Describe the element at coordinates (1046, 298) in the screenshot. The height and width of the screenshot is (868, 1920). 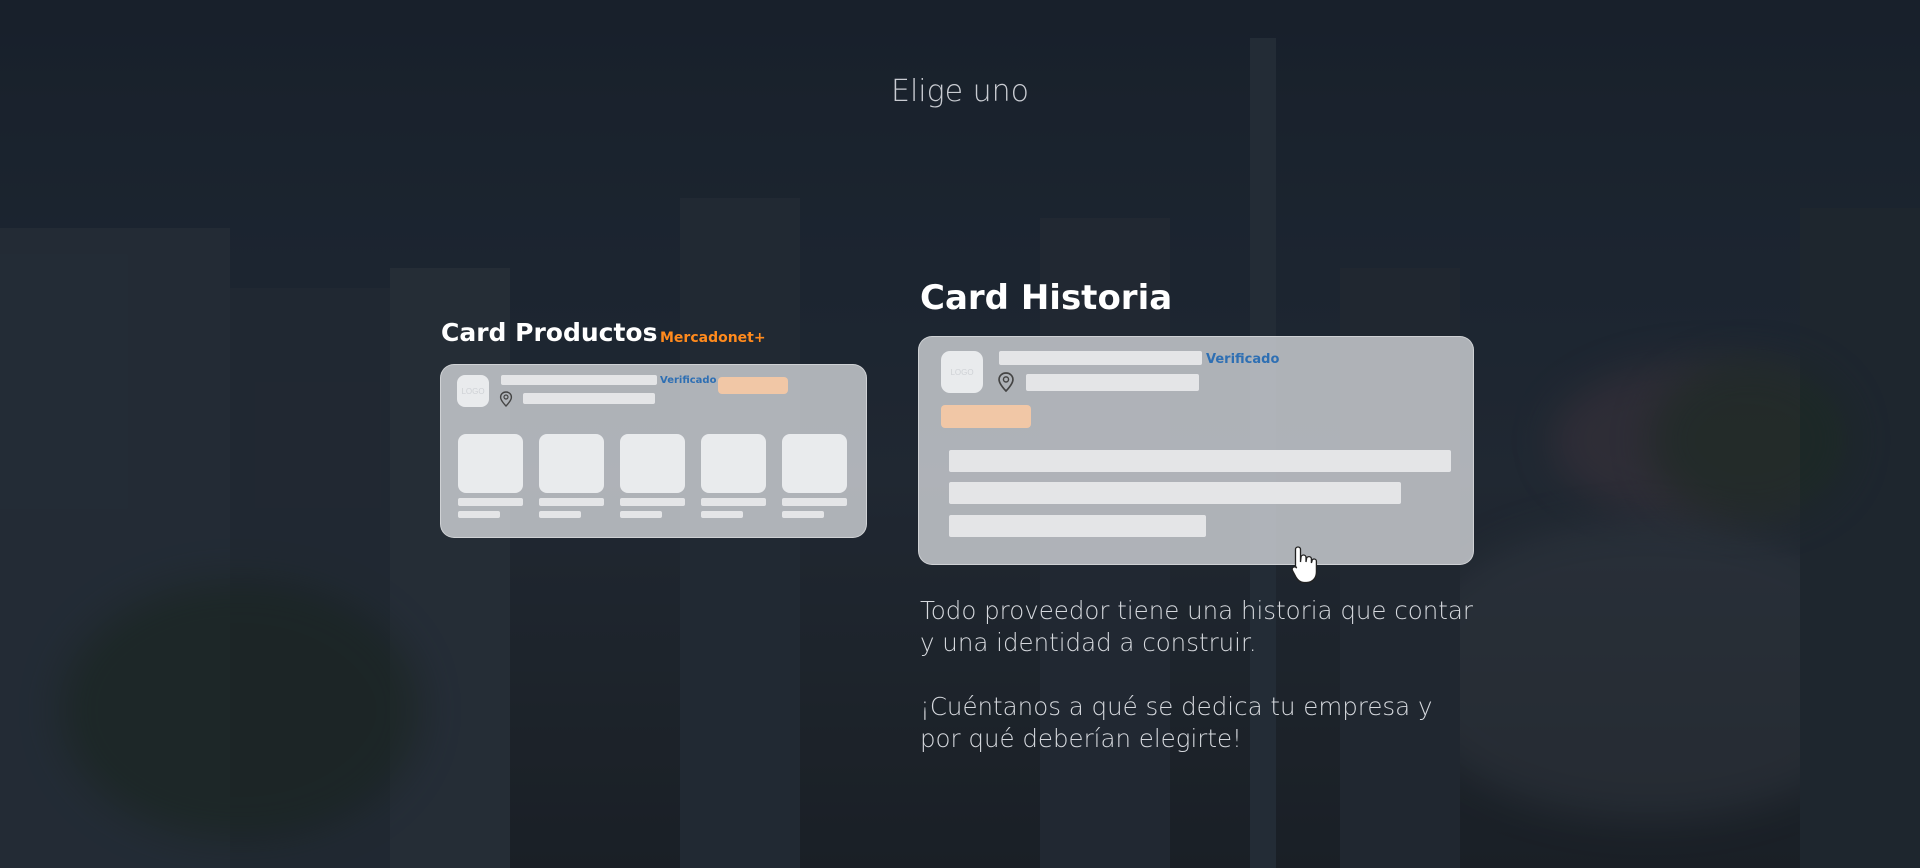
I see `card-historia-heading: Card Historia` at that location.